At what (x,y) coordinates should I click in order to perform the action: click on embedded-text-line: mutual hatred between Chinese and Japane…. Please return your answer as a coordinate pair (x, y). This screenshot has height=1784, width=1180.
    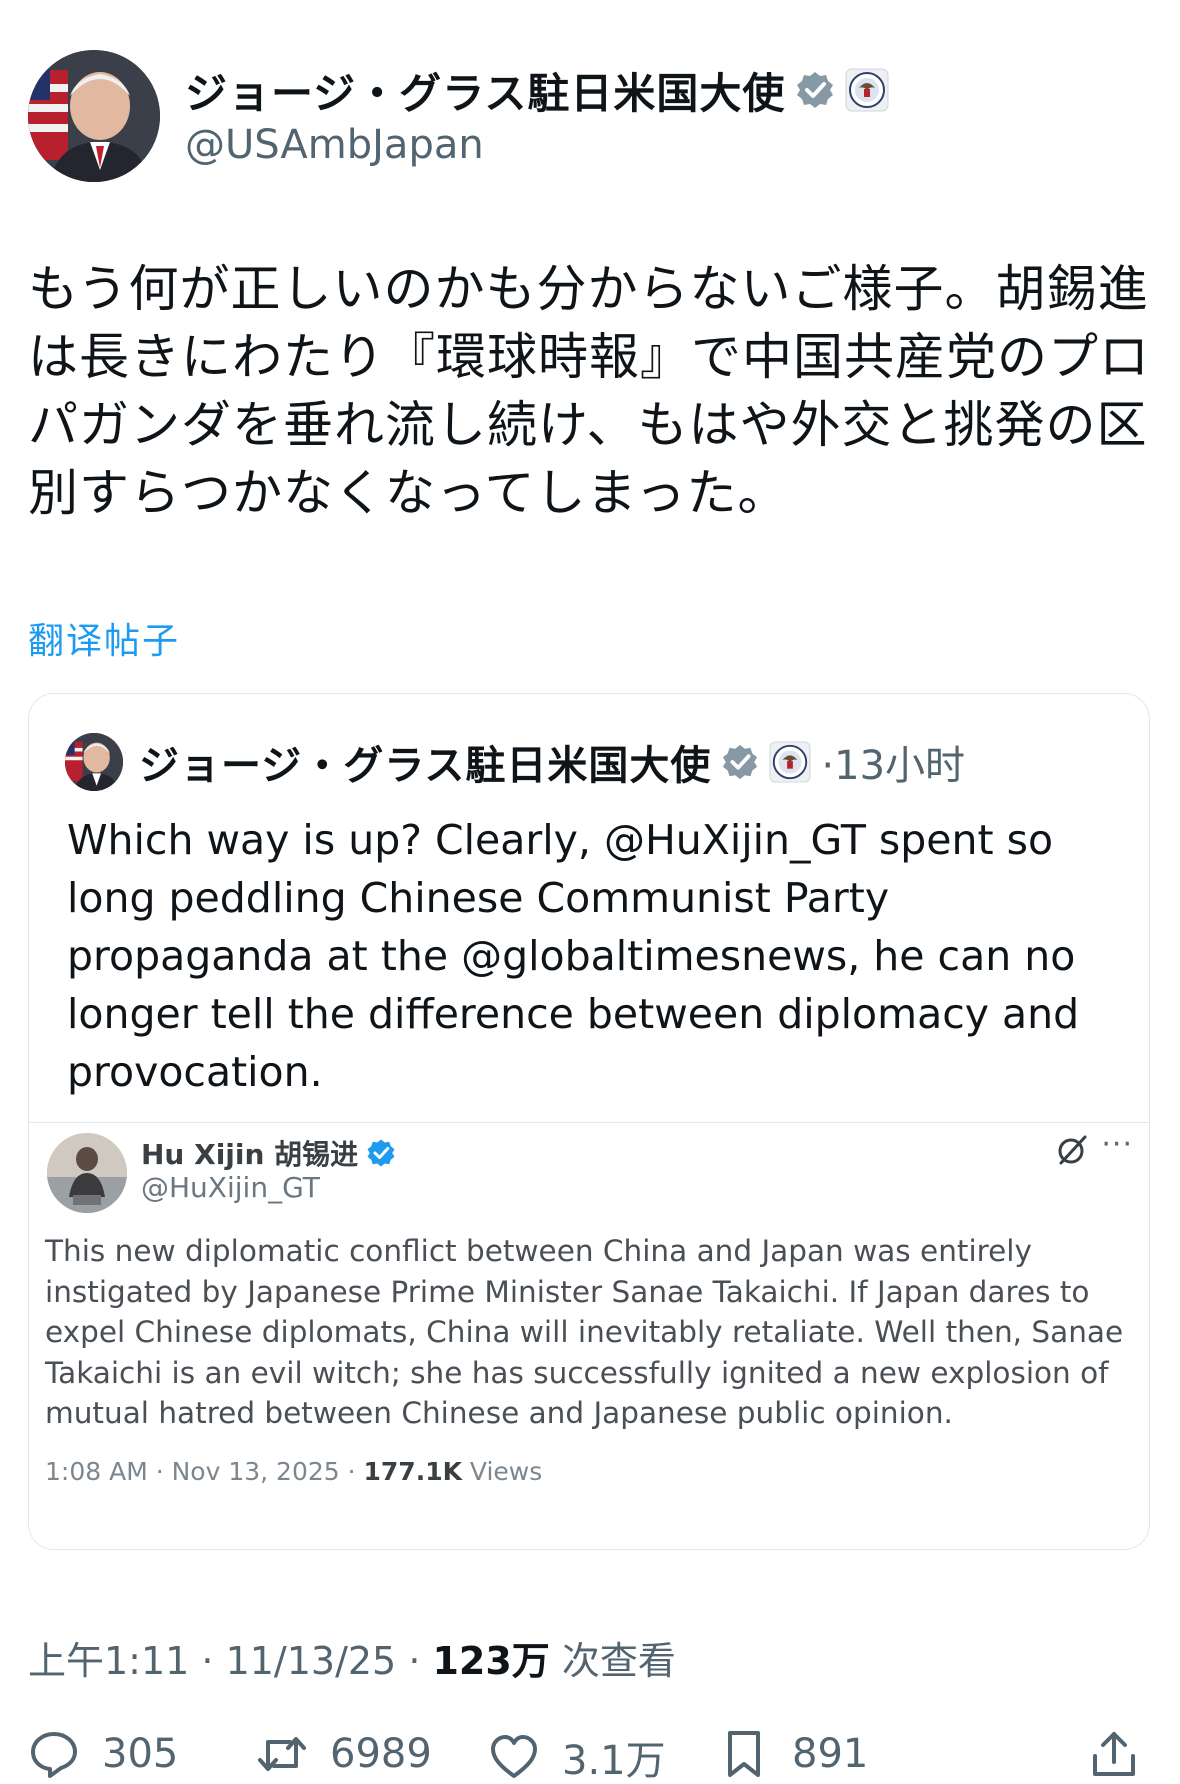
    Looking at the image, I should click on (499, 1413).